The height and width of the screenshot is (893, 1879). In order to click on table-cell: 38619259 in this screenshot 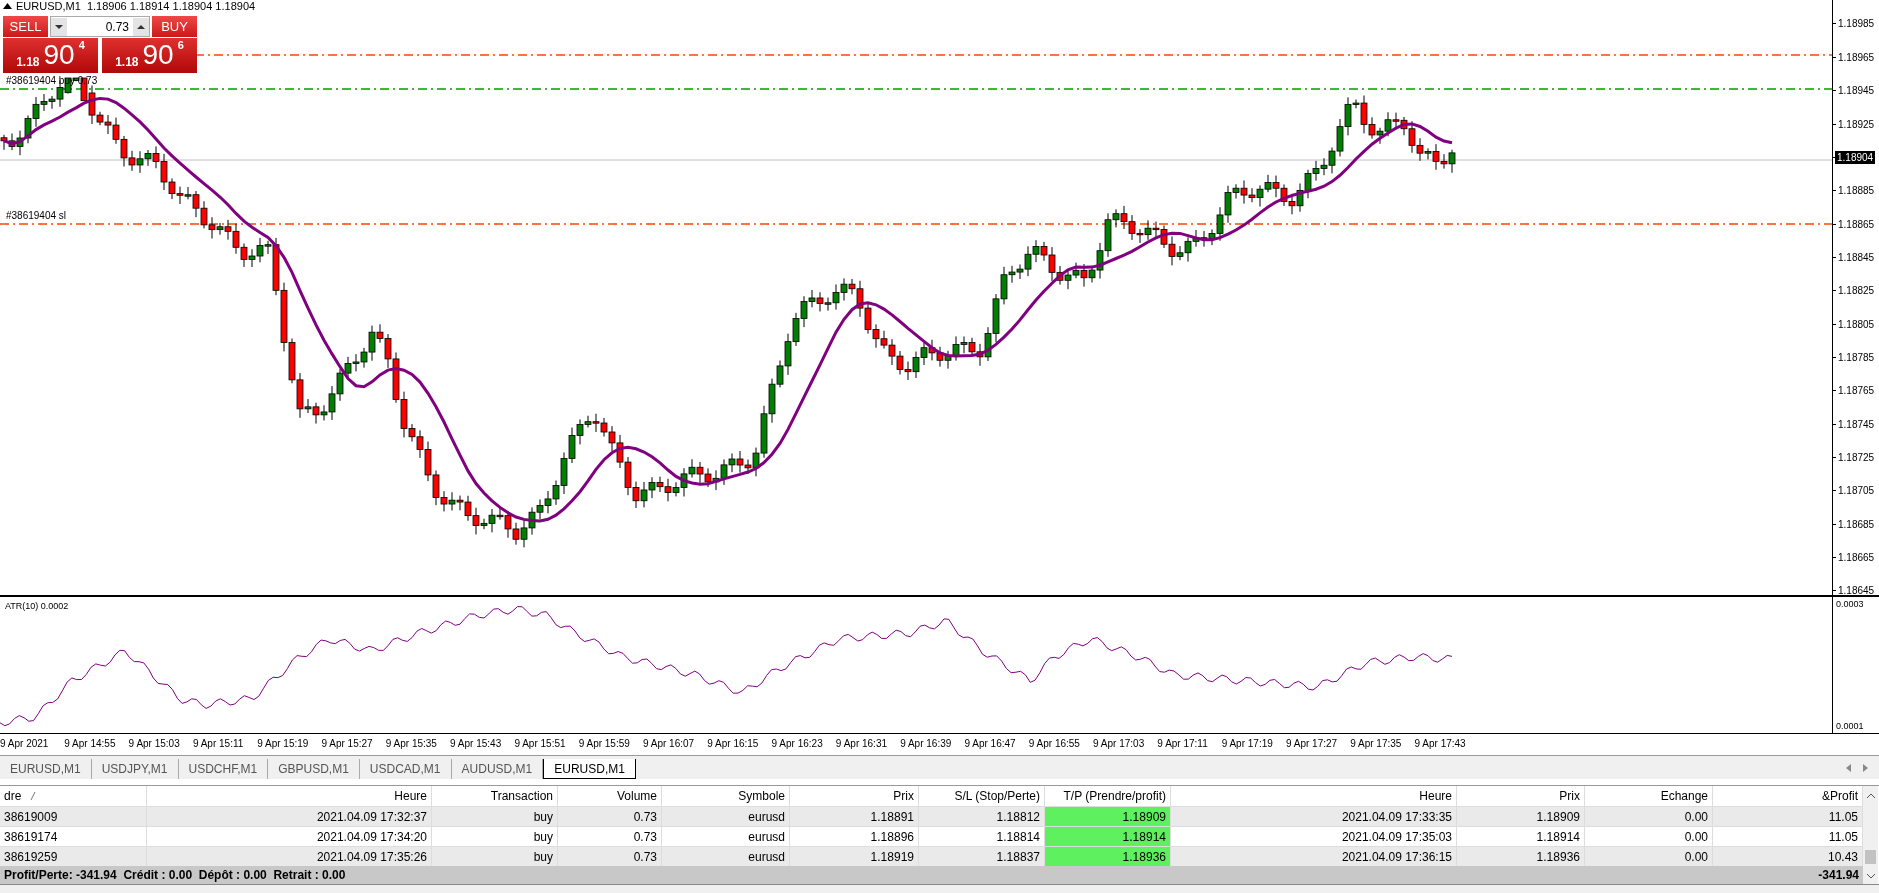, I will do `click(73, 856)`.